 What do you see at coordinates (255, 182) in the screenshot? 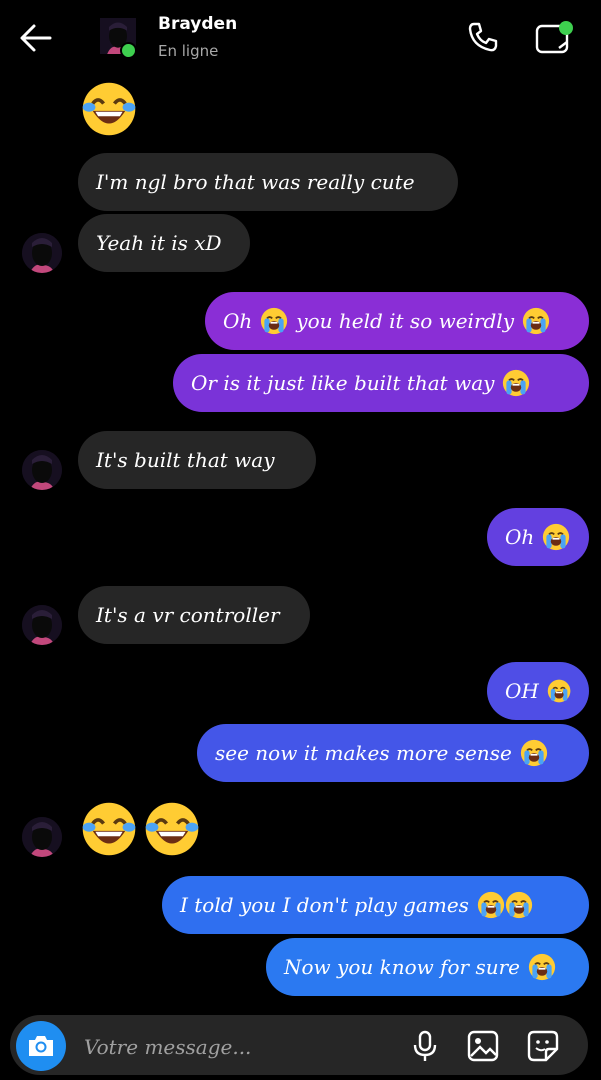
I see `message-text: I'm ngl bro that was really cute` at bounding box center [255, 182].